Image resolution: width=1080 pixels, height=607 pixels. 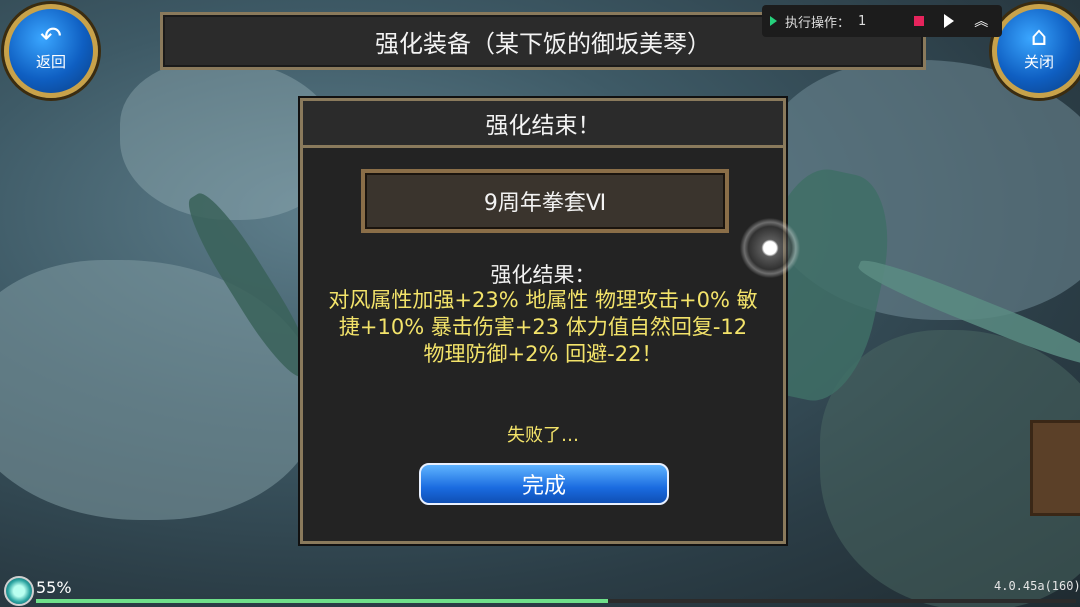 I want to click on load-status-icon, so click(x=19, y=591).